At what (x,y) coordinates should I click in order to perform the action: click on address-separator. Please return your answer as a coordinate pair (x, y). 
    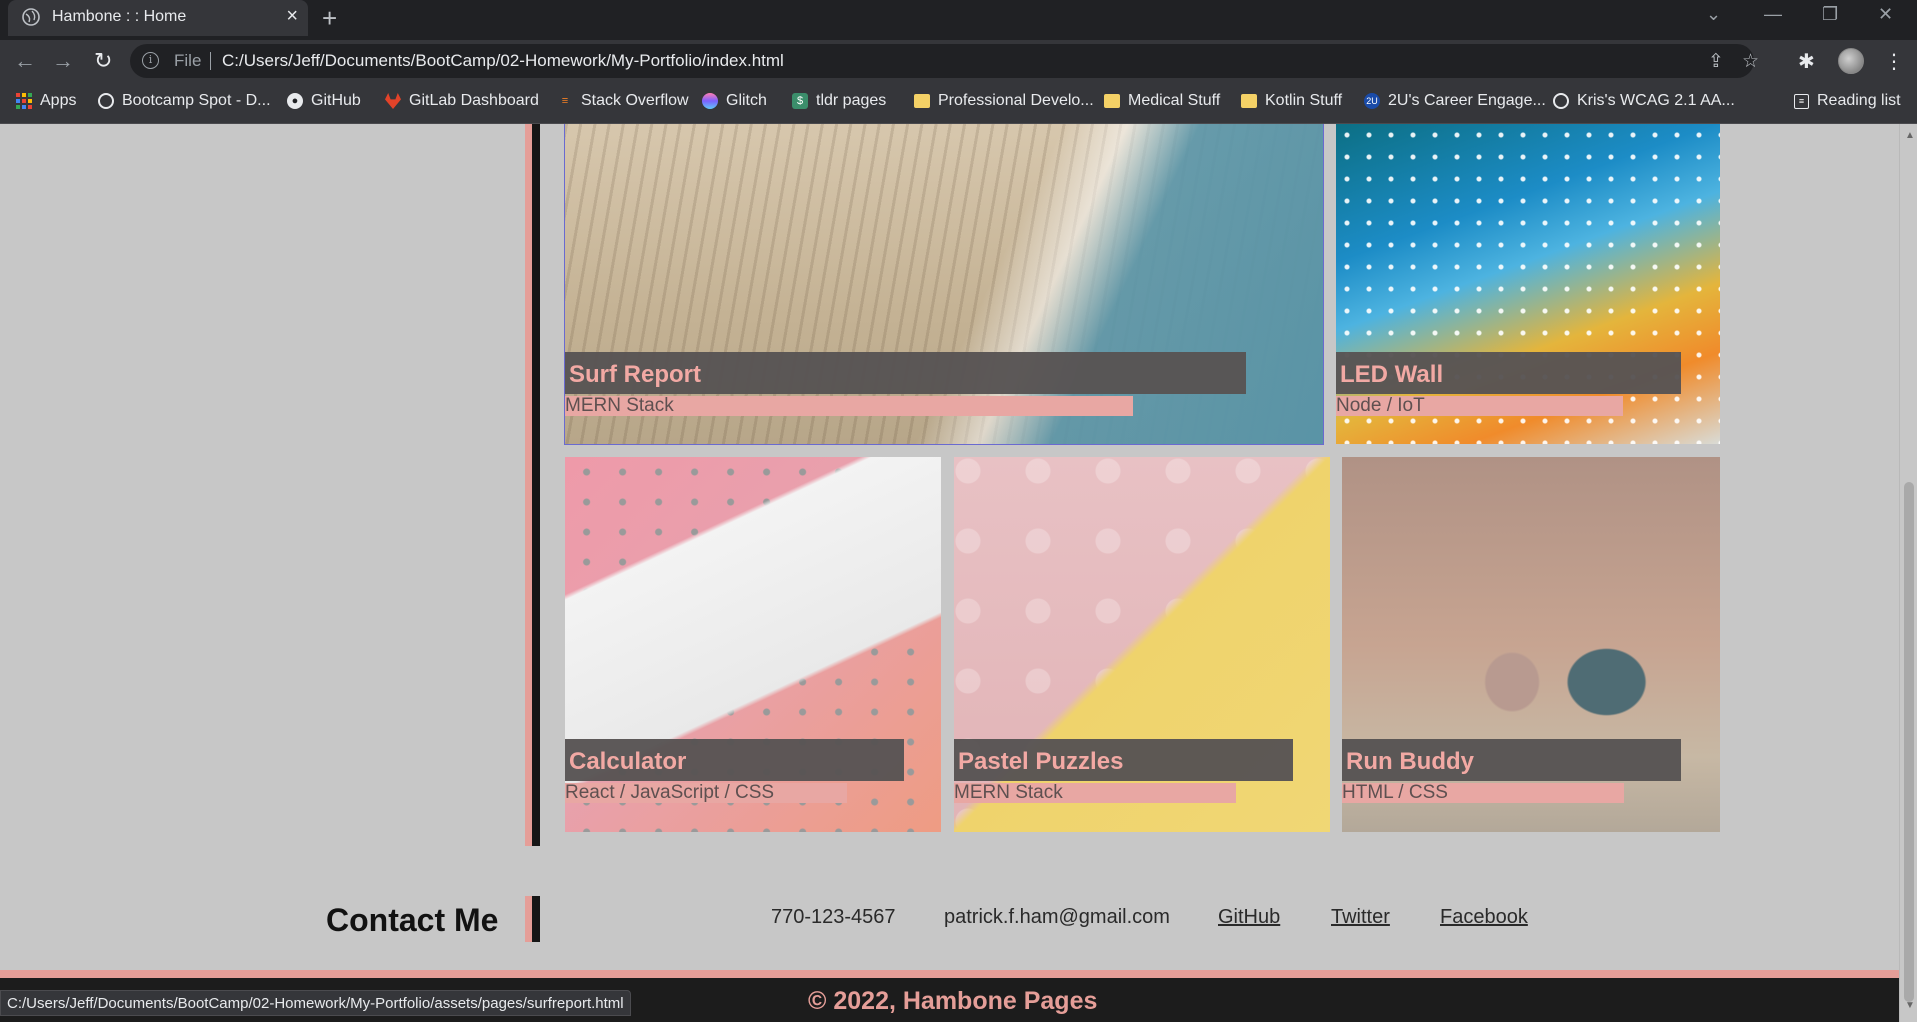
    Looking at the image, I should click on (210, 61).